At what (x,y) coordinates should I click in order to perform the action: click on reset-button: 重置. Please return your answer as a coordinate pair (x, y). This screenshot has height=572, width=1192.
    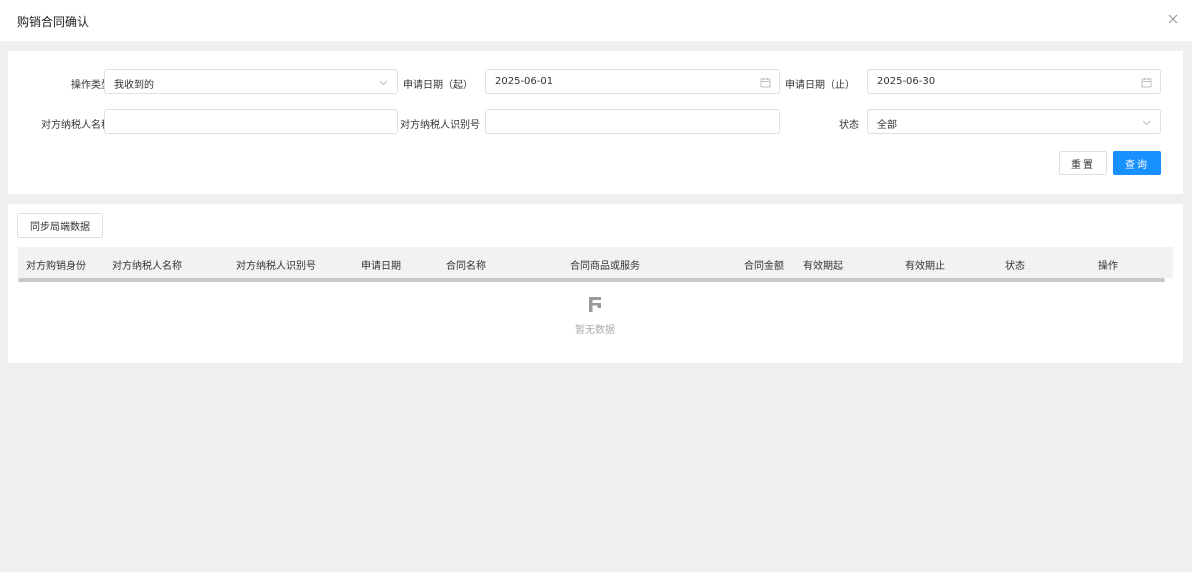
    Looking at the image, I should click on (1083, 163).